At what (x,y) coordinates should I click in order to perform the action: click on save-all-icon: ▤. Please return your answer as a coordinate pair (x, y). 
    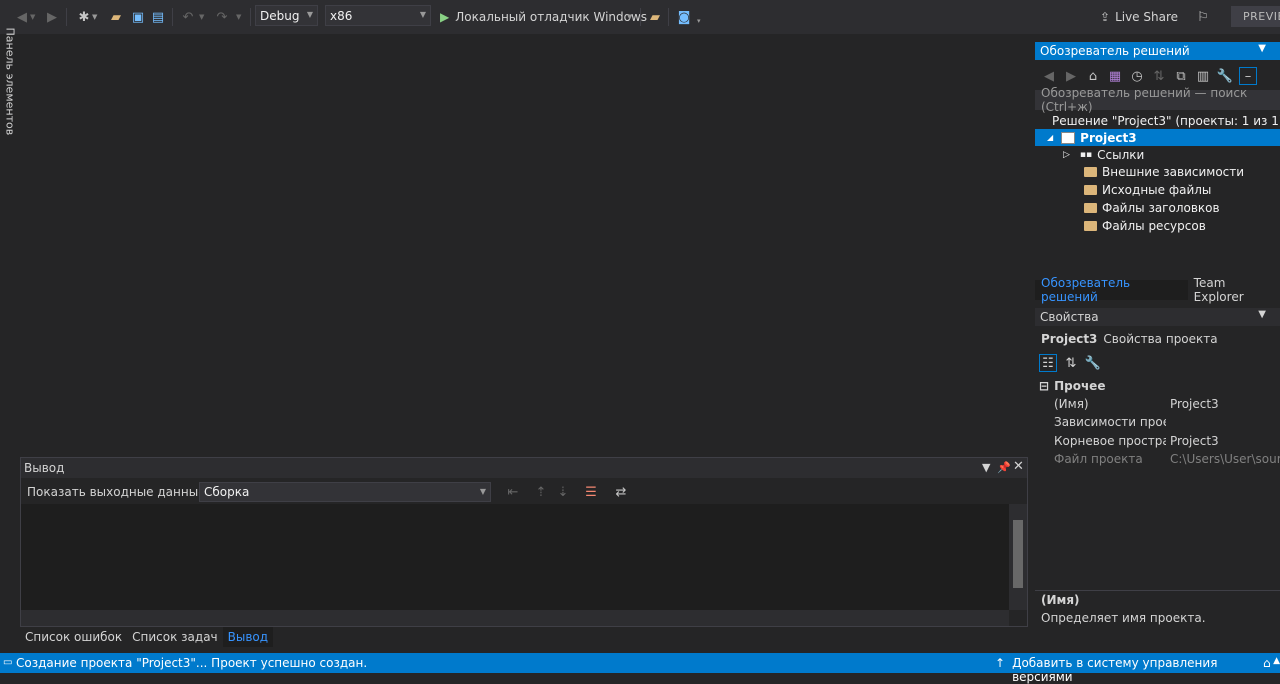
    Looking at the image, I should click on (158, 17).